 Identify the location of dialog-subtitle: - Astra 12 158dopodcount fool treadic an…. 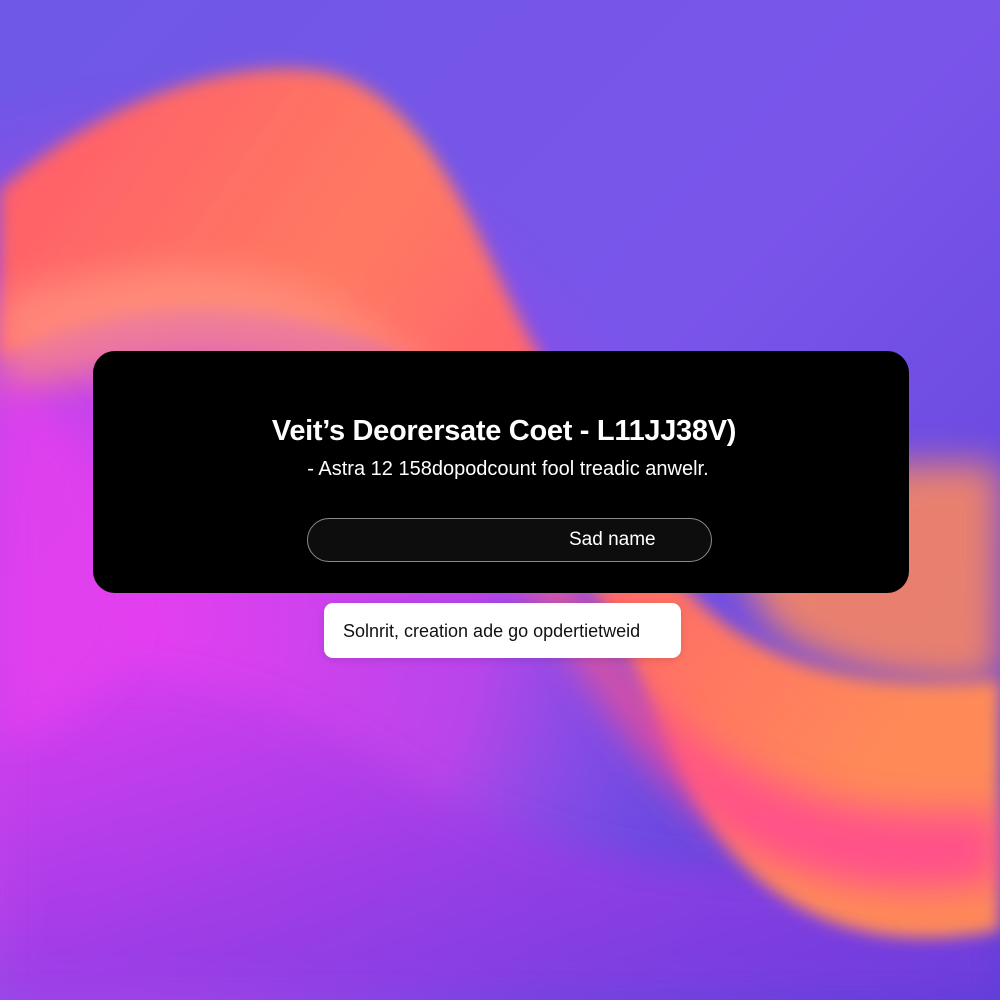
(508, 469).